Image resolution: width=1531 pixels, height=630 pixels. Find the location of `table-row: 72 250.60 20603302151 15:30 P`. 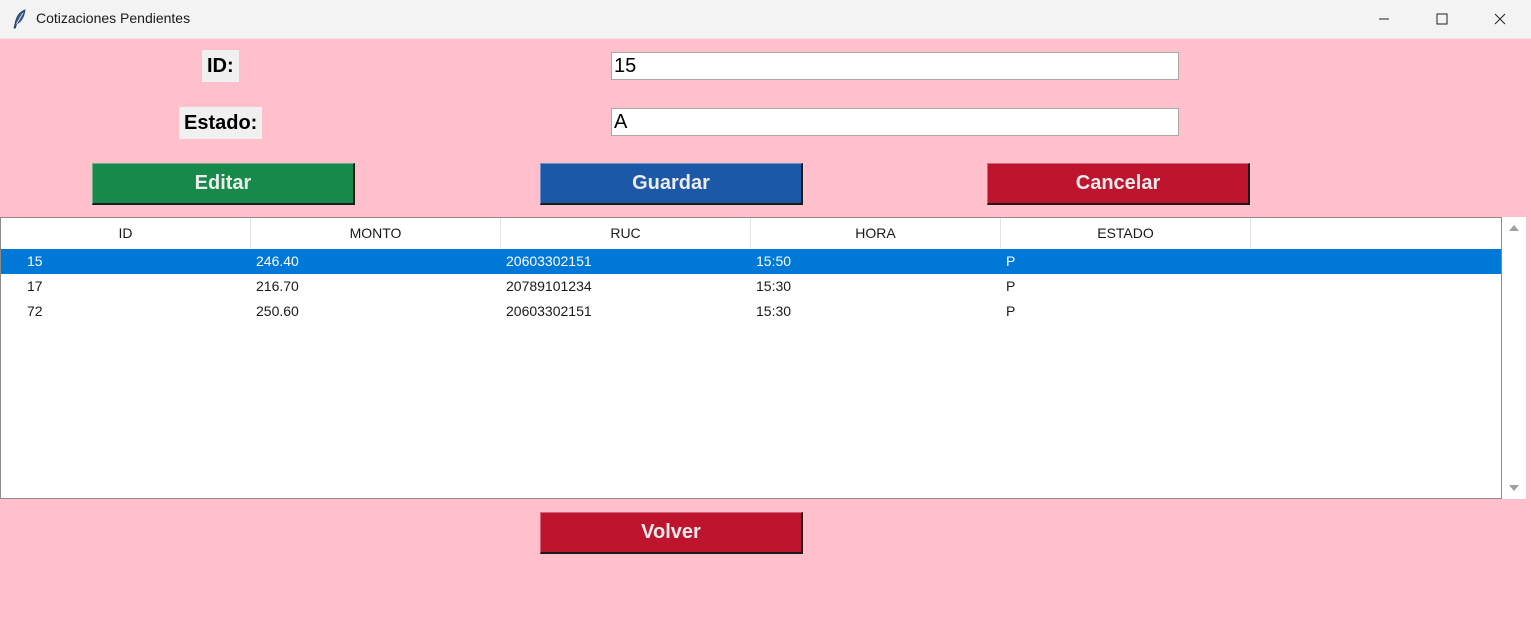

table-row: 72 250.60 20603302151 15:30 P is located at coordinates (751, 311).